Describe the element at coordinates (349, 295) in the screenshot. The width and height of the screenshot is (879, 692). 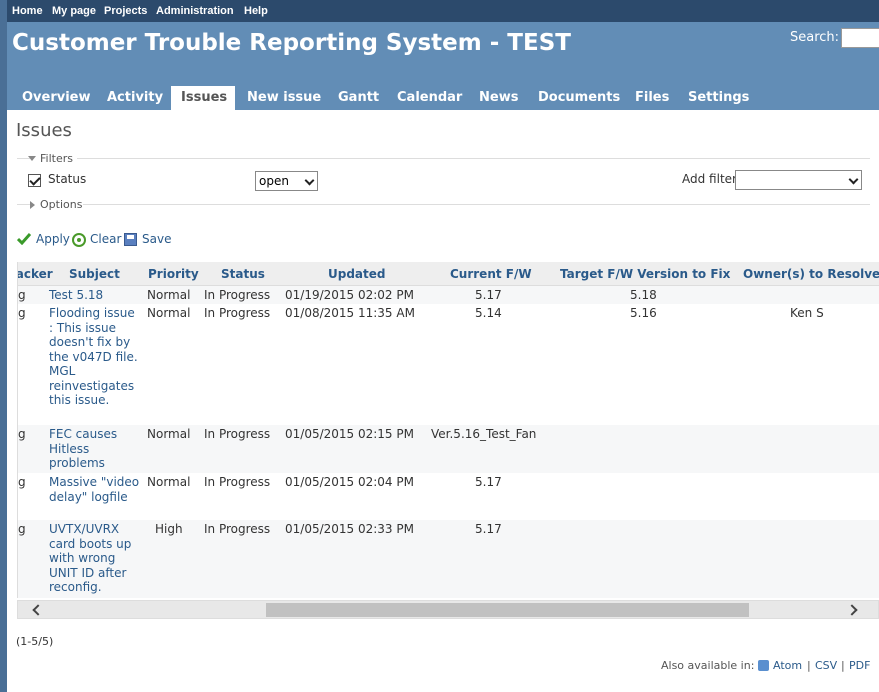
I see `cell-updated: 01/19/2015 02:02 PM` at that location.